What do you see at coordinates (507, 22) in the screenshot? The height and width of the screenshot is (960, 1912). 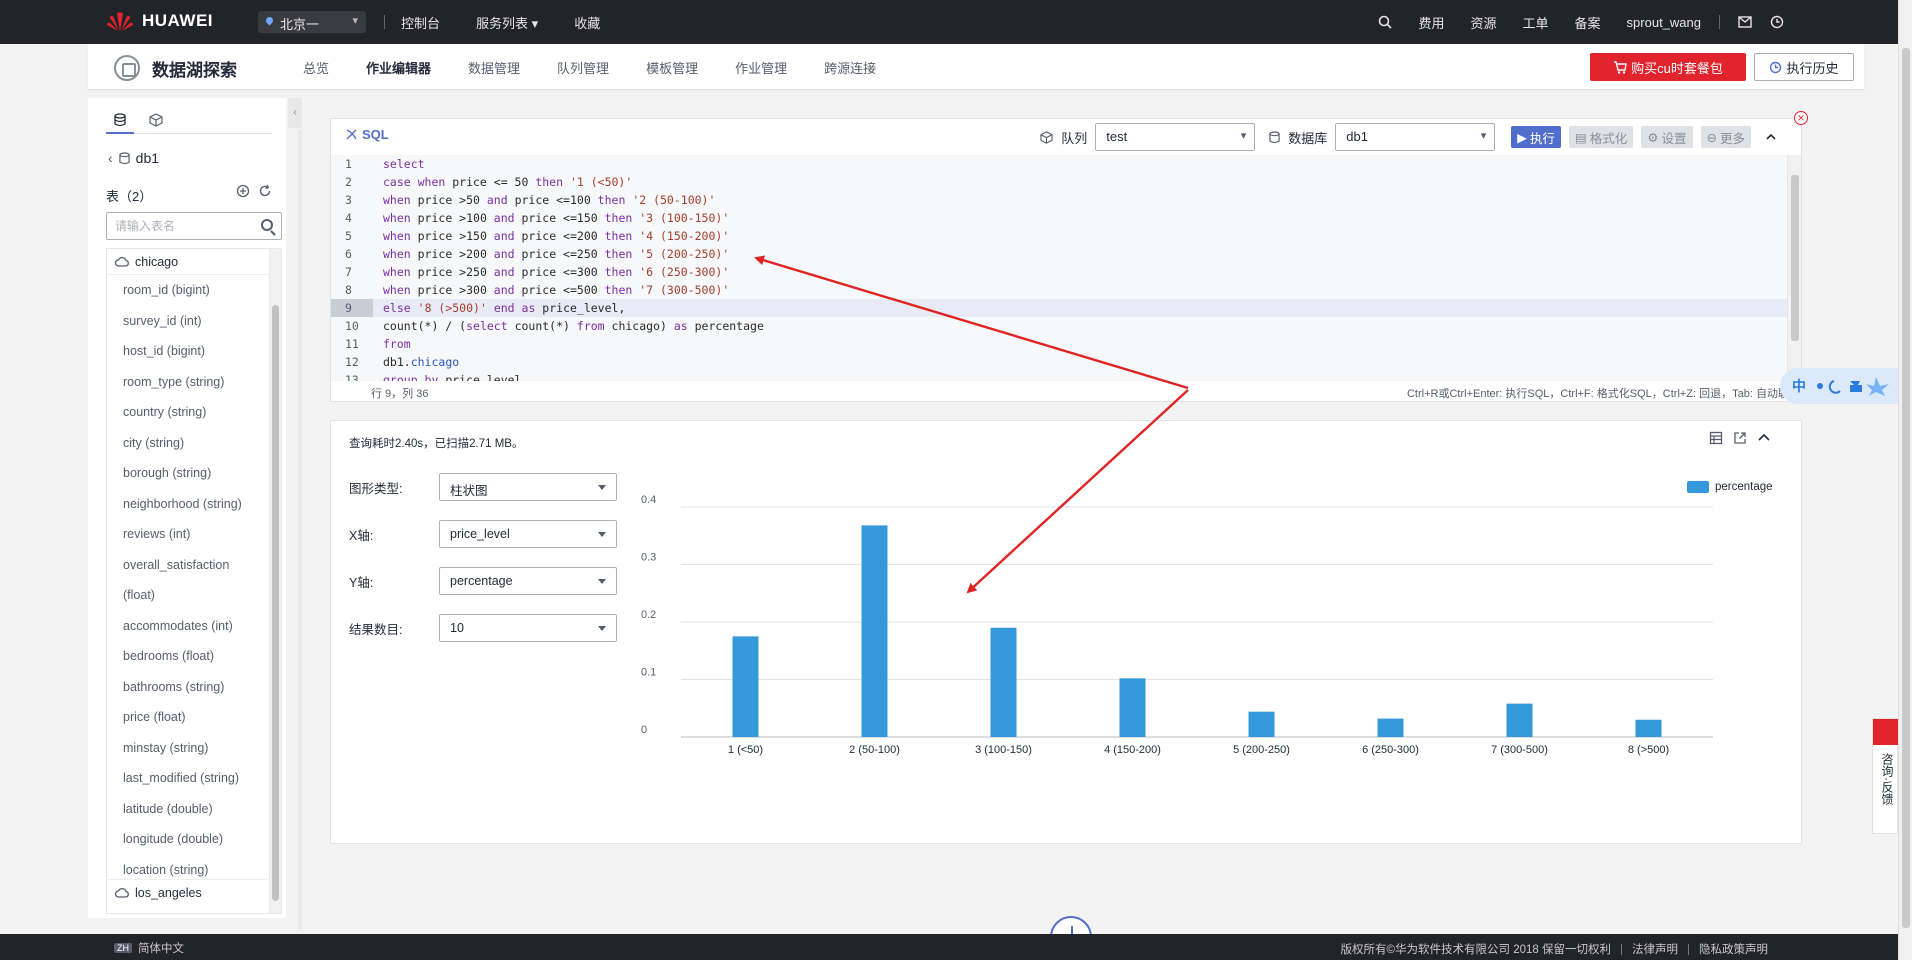 I see `nav-service-list: 服务列表 ▾` at bounding box center [507, 22].